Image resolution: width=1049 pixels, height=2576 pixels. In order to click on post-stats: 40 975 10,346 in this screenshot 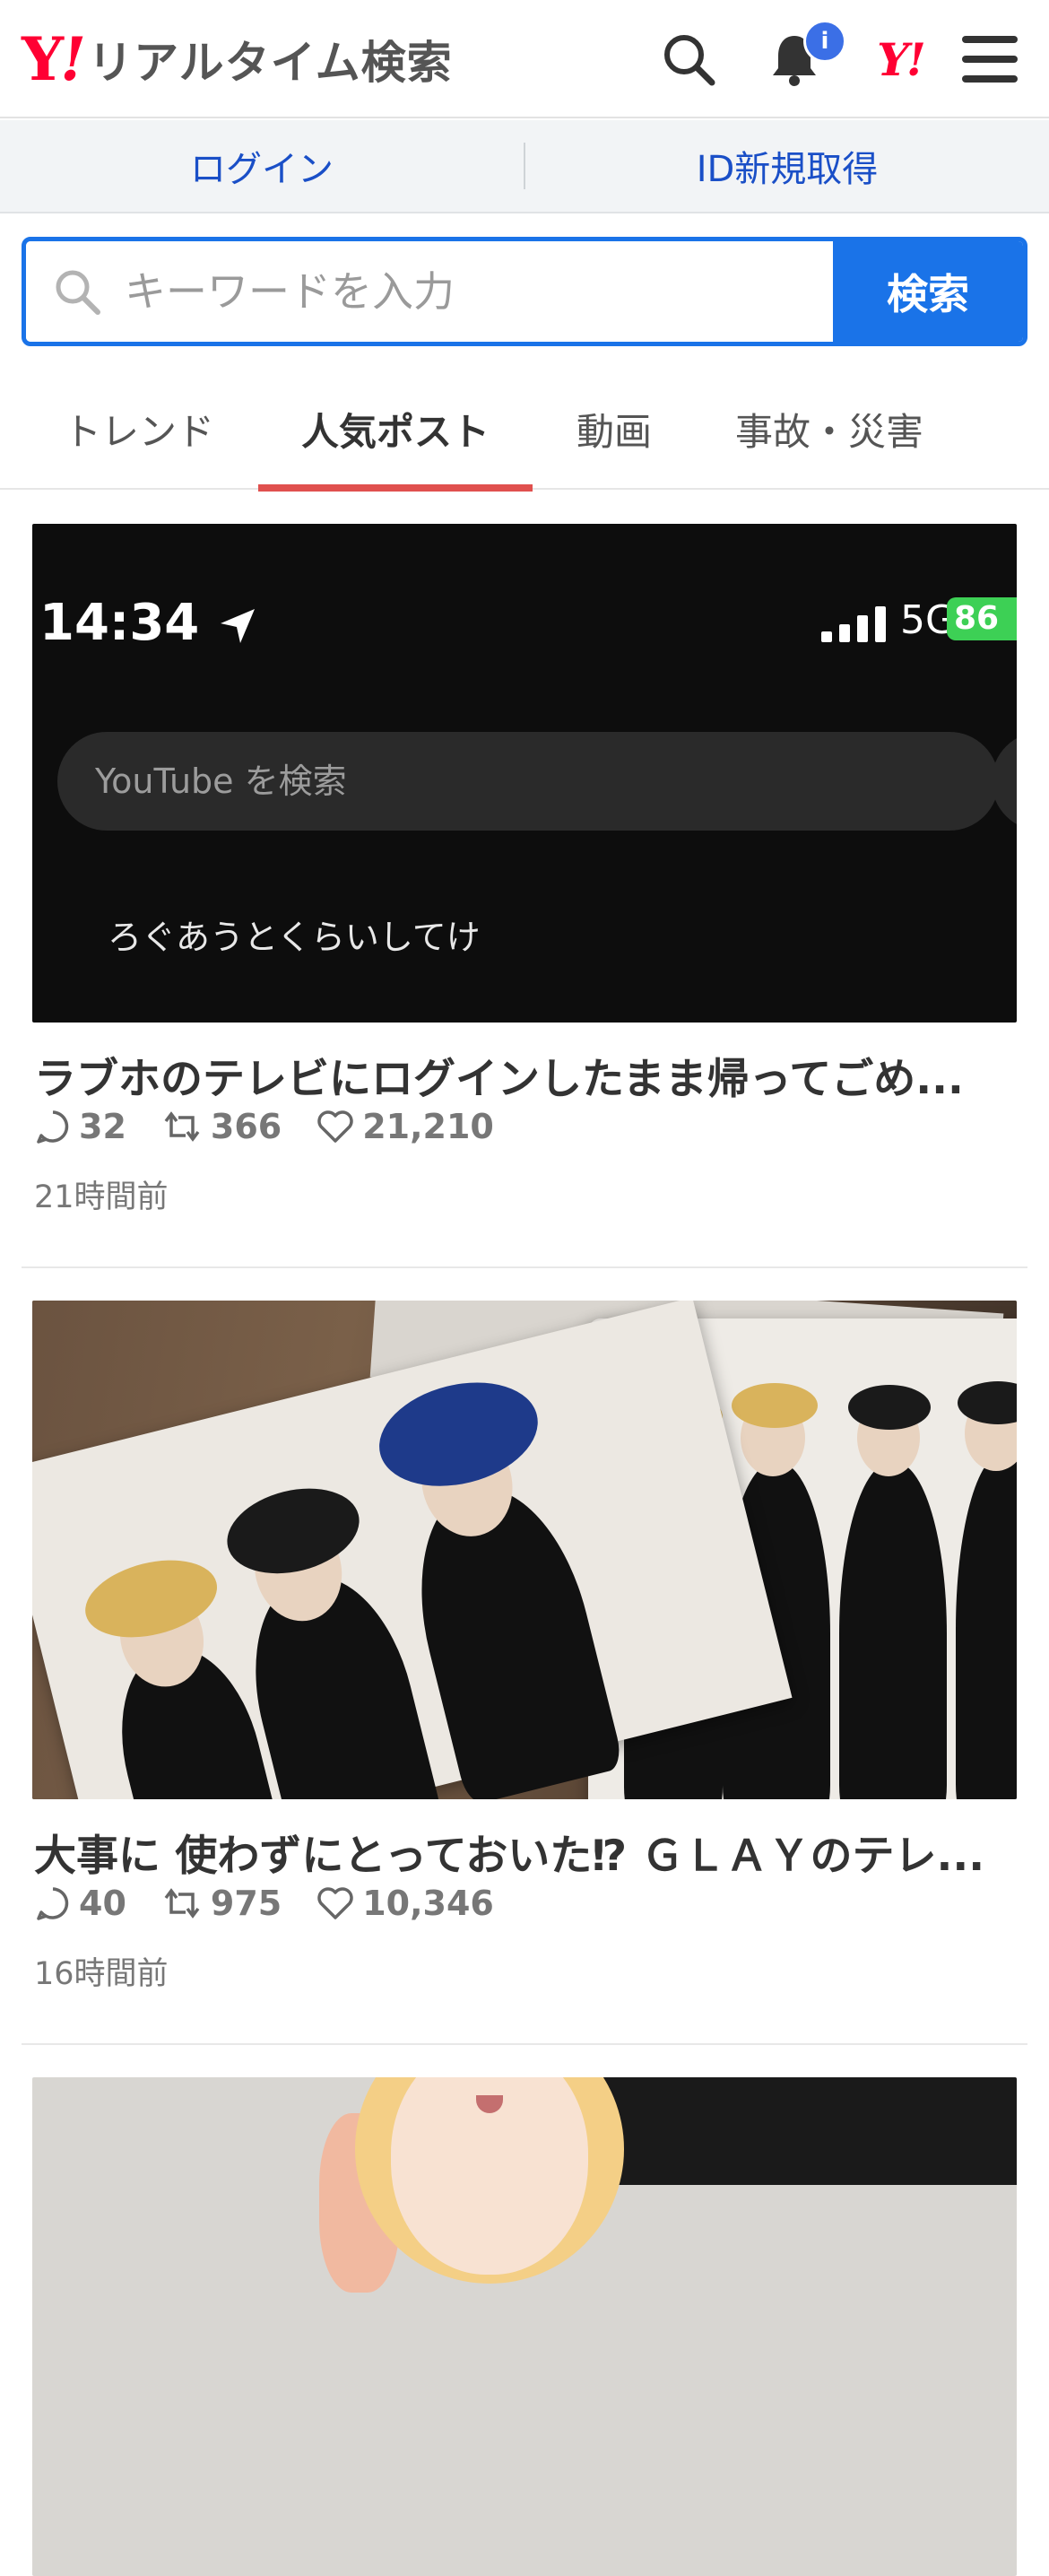, I will do `click(281, 1903)`.